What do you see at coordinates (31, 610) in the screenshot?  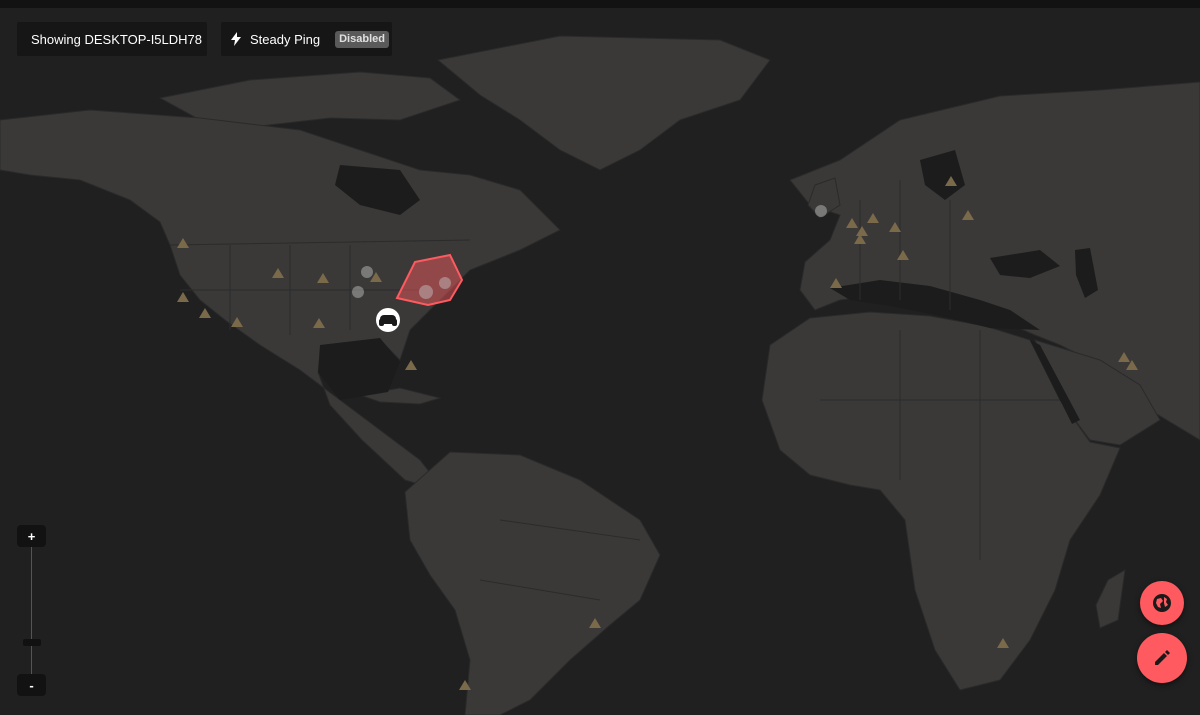 I see `zoom-slider-track` at bounding box center [31, 610].